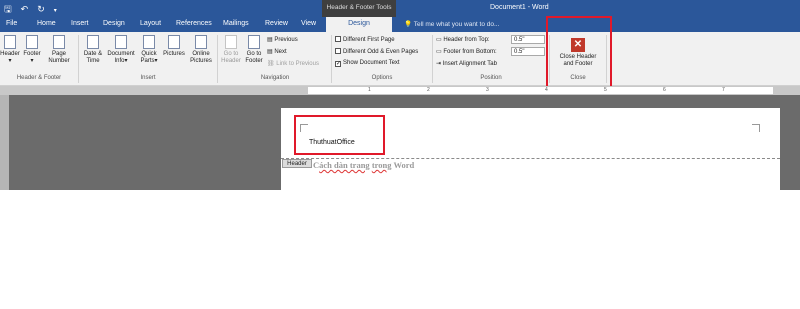  What do you see at coordinates (93, 50) in the screenshot?
I see `date-time-button: Date & Time` at bounding box center [93, 50].